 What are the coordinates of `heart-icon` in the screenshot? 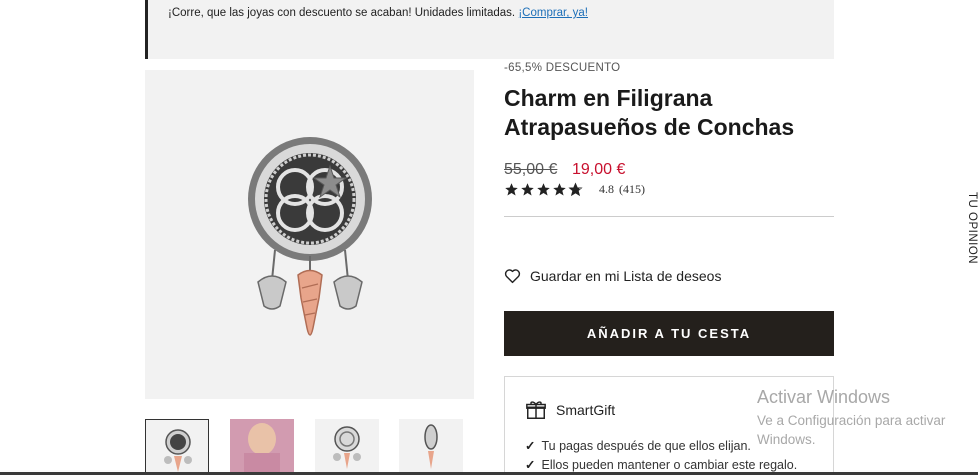 It's located at (512, 276).